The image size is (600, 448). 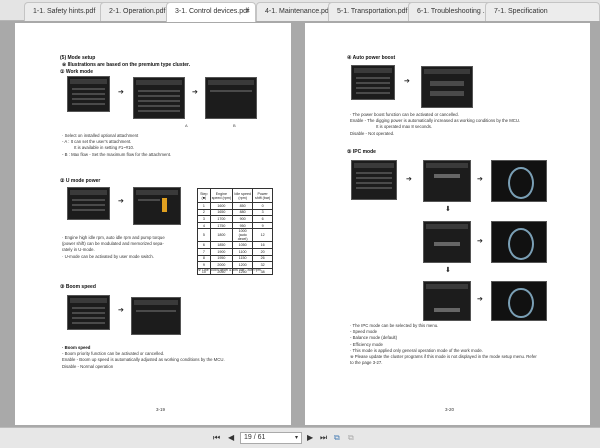 What do you see at coordinates (204, 235) in the screenshot?
I see `table-cell: 5` at bounding box center [204, 235].